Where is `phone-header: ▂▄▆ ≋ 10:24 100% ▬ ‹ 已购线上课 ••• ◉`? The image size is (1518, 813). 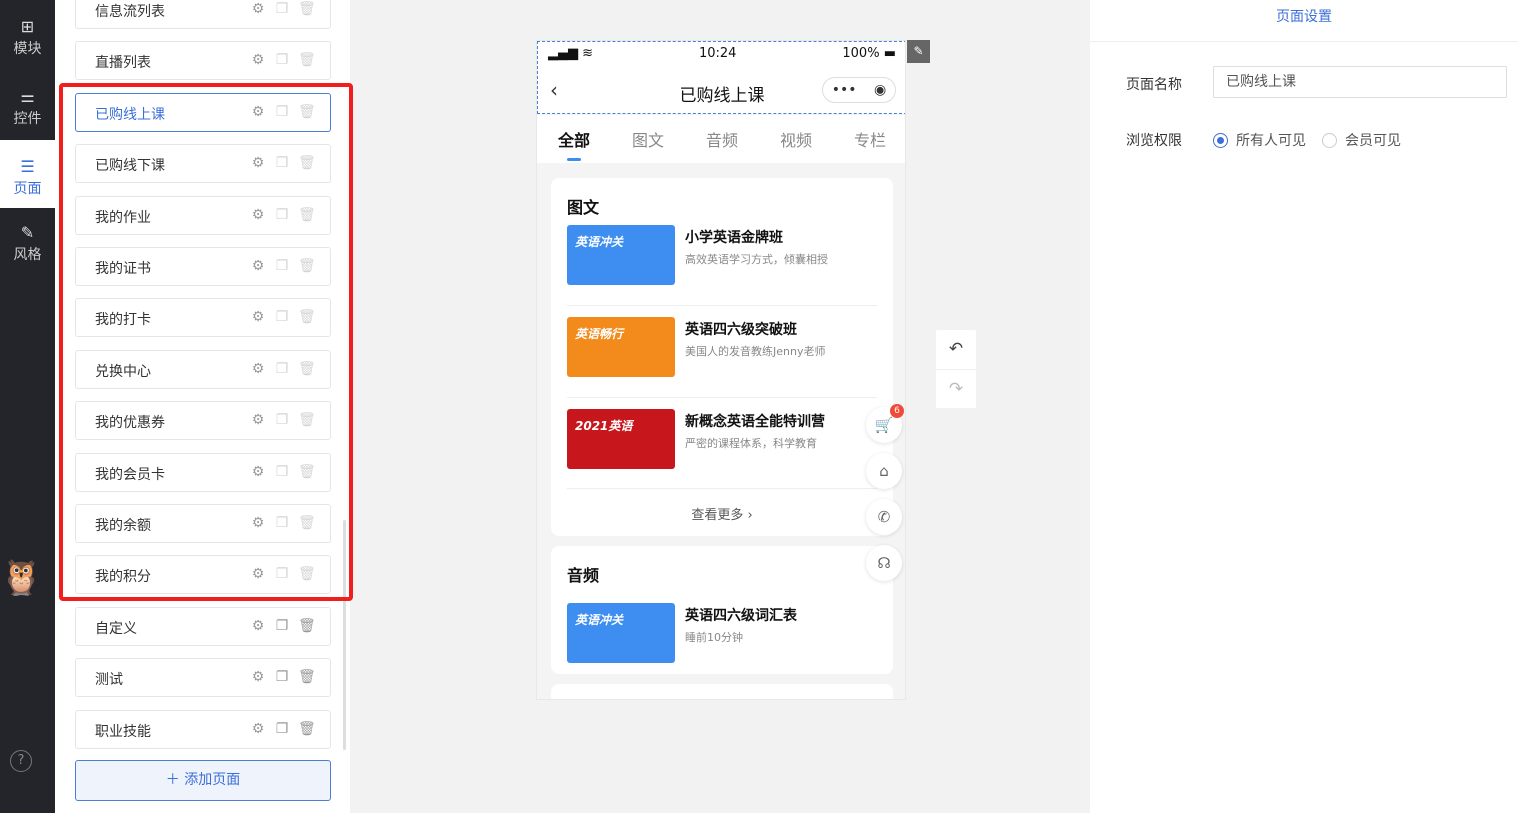 phone-header: ▂▄▆ ≋ 10:24 100% ▬ ‹ 已购线上课 ••• ◉ is located at coordinates (721, 77).